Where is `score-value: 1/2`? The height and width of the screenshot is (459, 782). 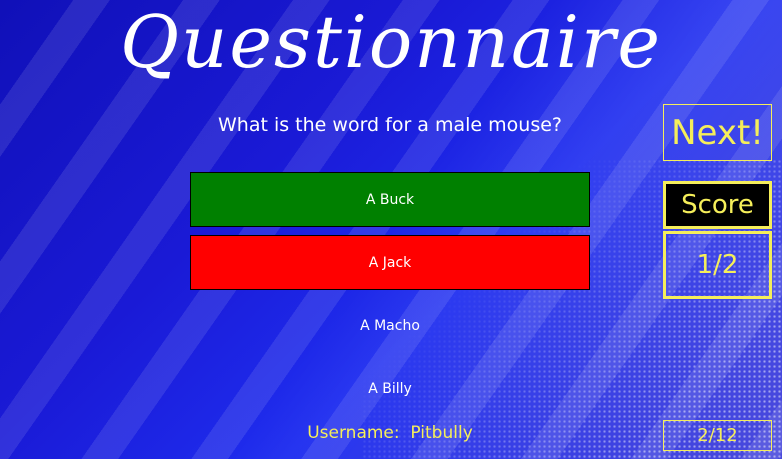
score-value: 1/2 is located at coordinates (717, 265).